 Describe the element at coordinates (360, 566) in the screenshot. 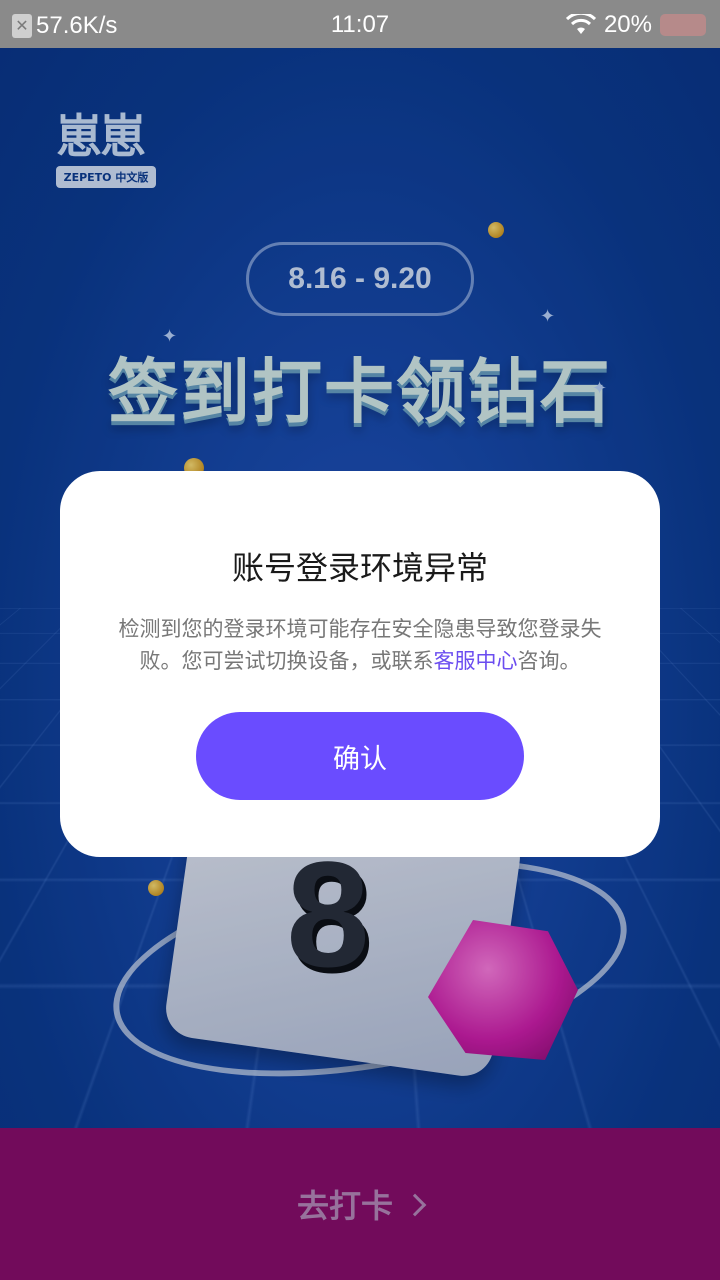

I see `dialog-title: 账号登录环境异常` at that location.